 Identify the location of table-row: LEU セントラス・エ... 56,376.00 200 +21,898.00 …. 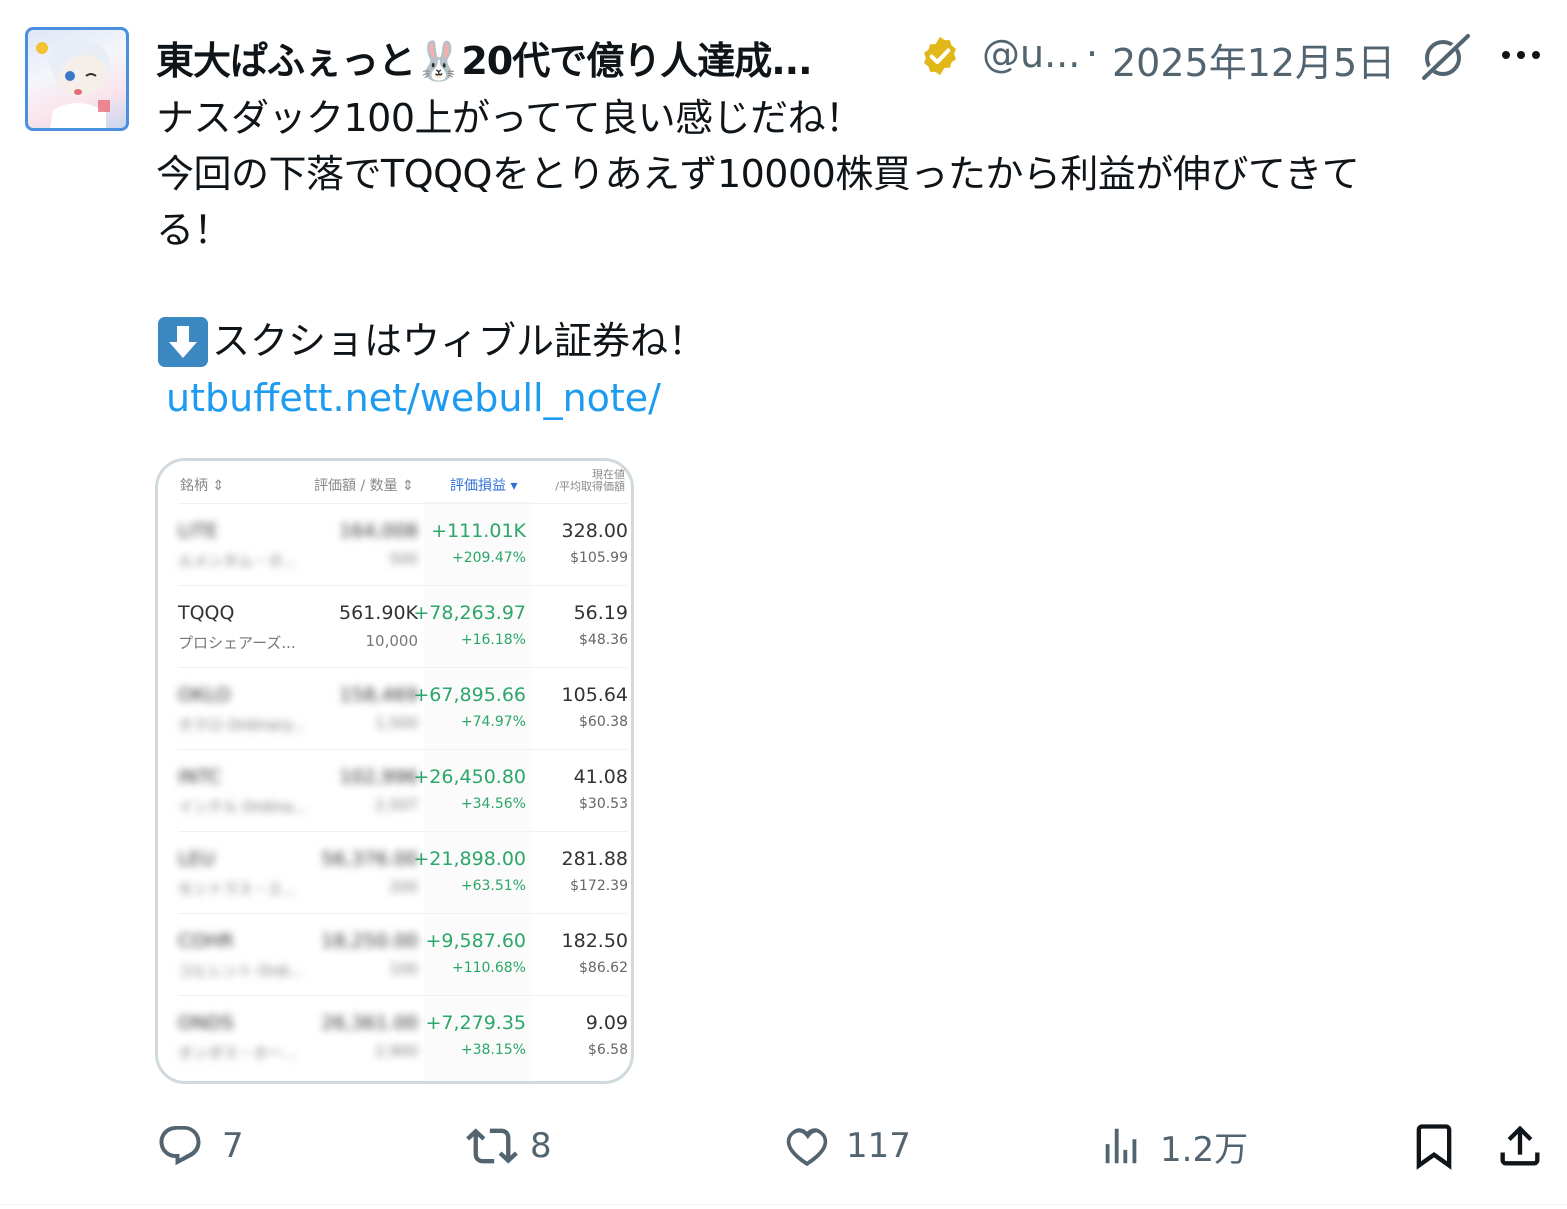
(403, 872).